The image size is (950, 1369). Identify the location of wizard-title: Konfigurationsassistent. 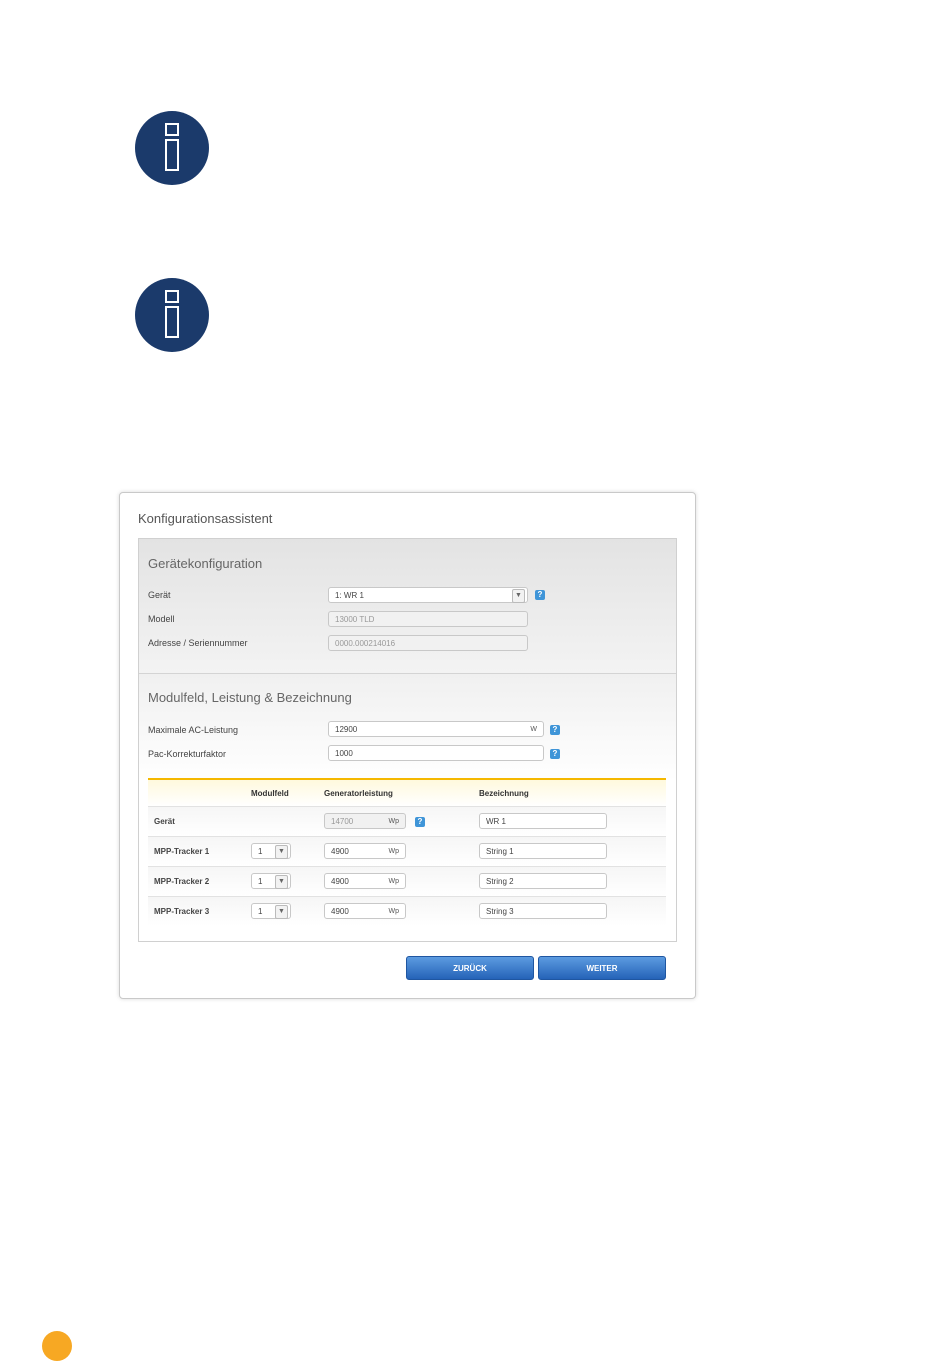
(205, 518).